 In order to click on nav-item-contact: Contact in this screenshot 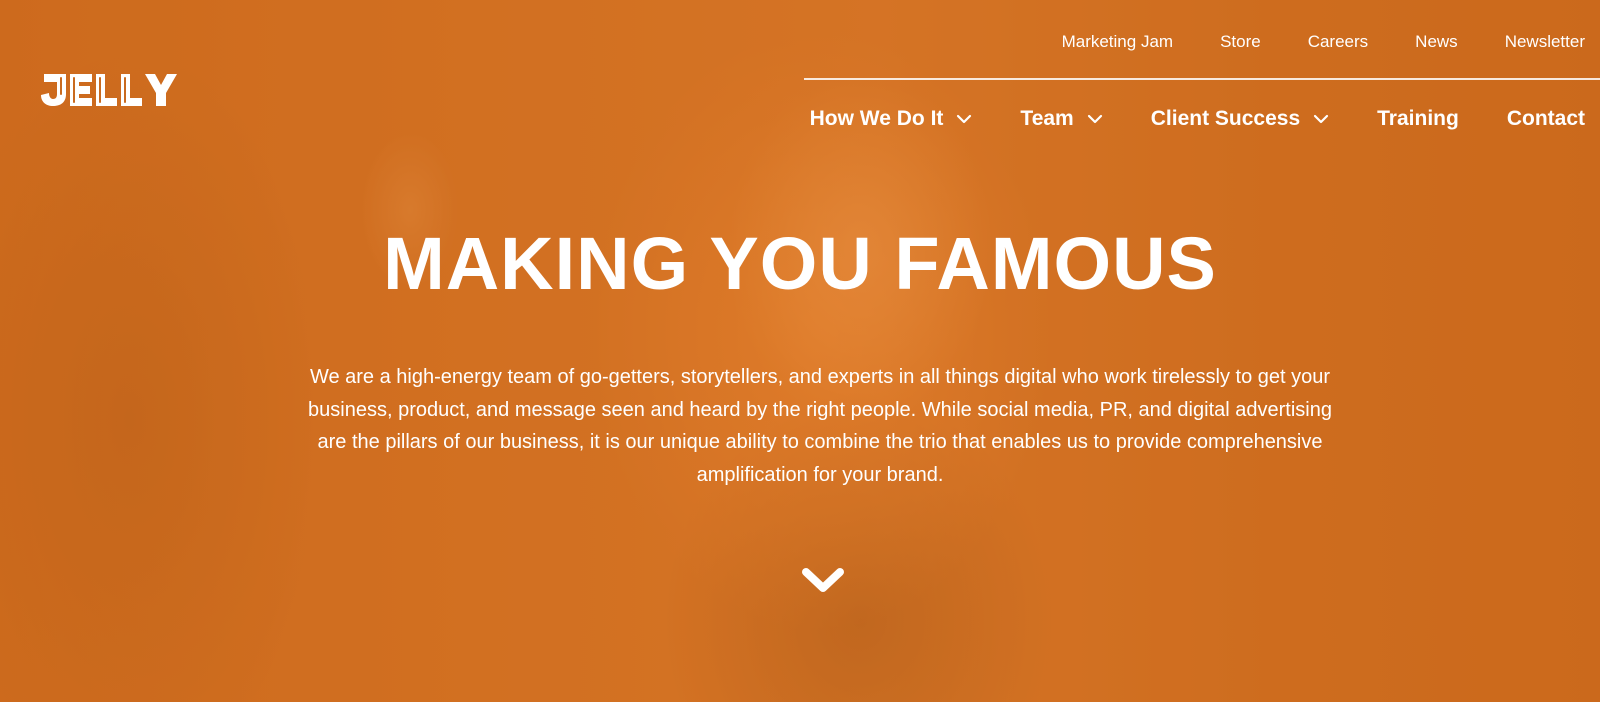, I will do `click(1546, 119)`.